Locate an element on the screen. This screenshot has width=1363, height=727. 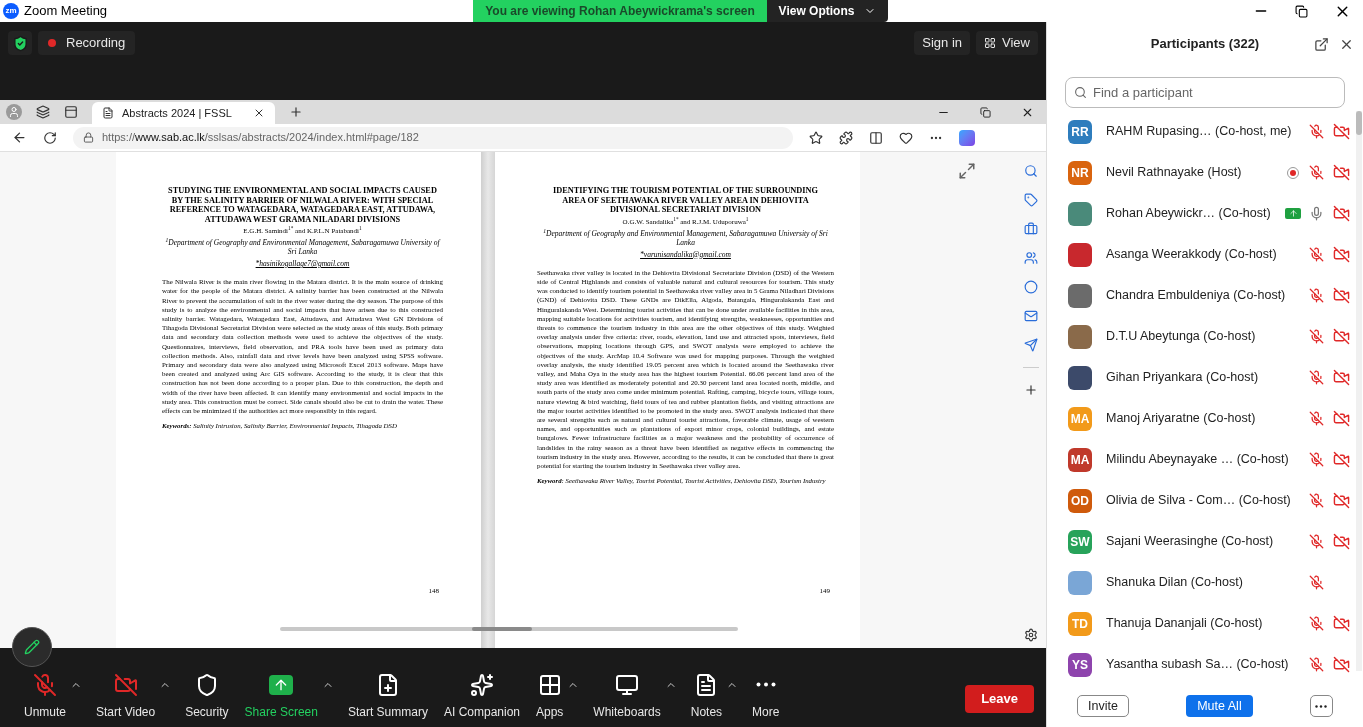
briefcase-icon is located at coordinates (1031, 229).